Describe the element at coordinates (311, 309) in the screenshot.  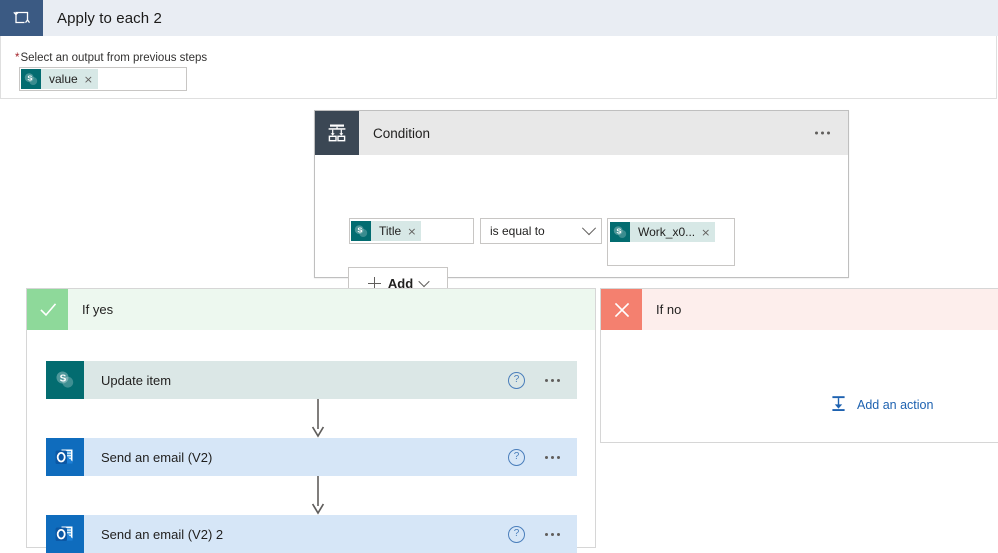
I see `if-yes-header: If yes` at that location.